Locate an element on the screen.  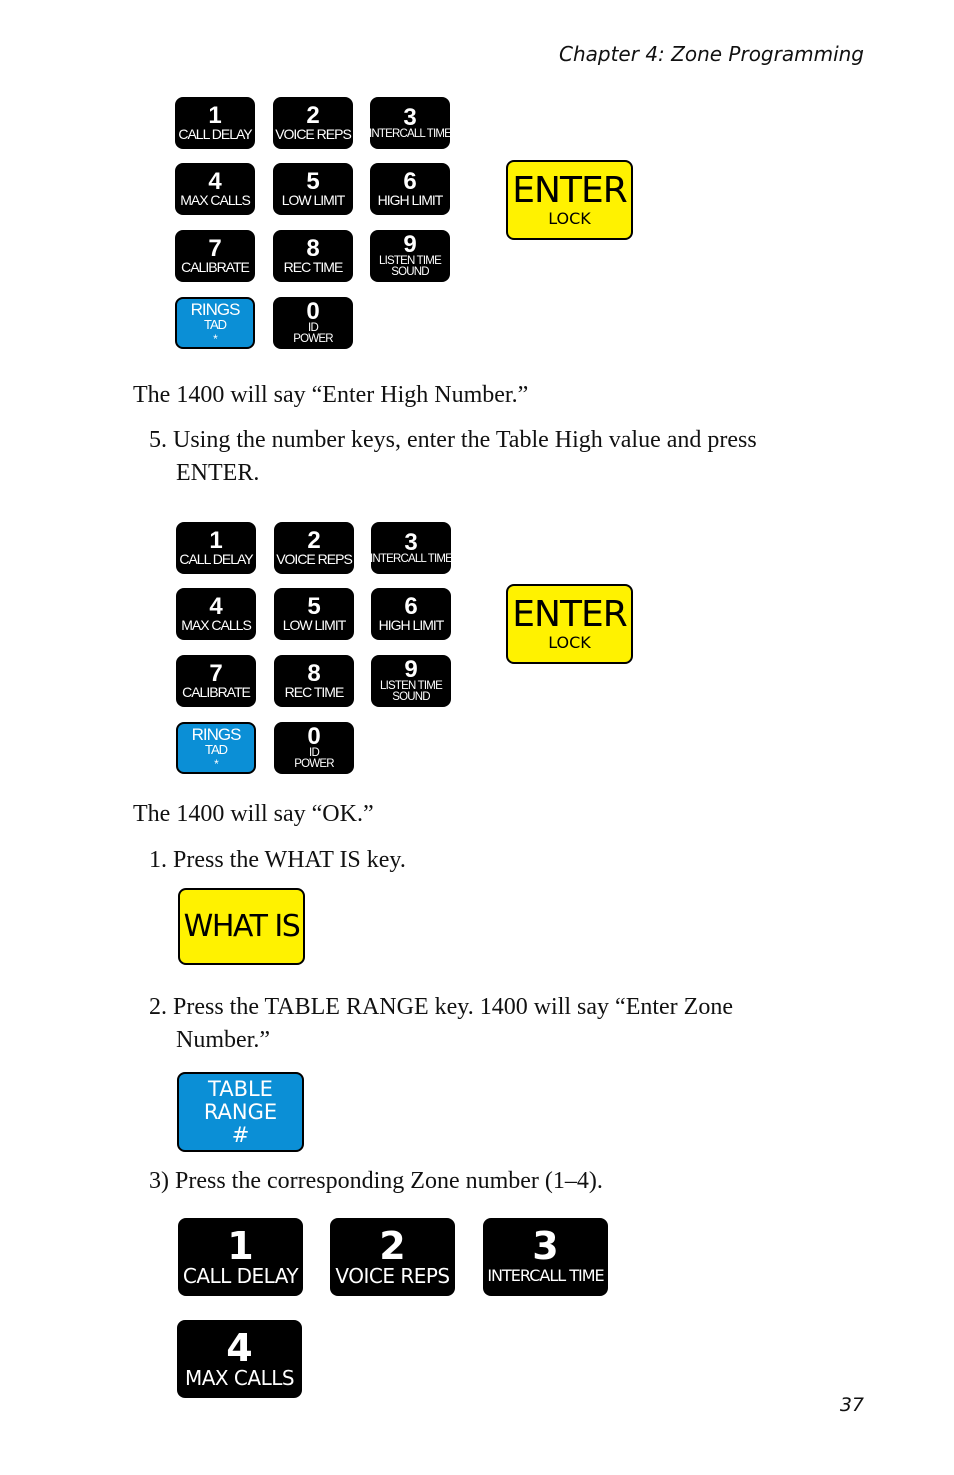
key-label-2: RANGE is located at coordinates (240, 1111).